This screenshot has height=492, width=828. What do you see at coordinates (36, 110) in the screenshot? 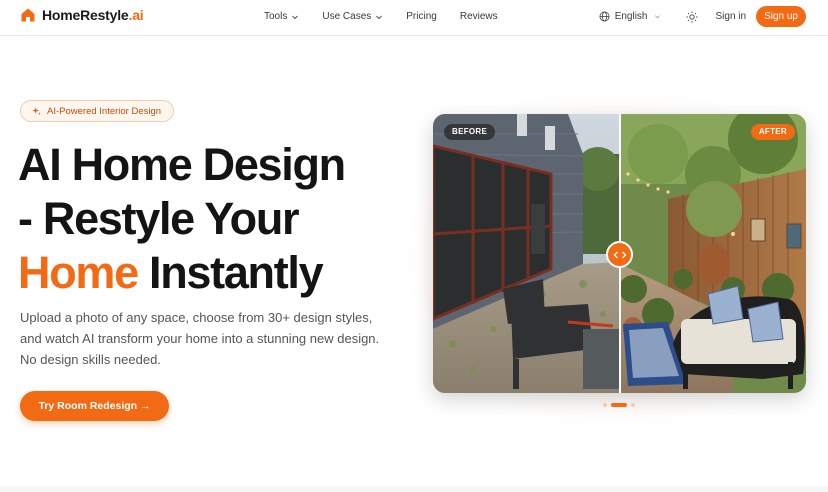
I see `sparkle-icon` at bounding box center [36, 110].